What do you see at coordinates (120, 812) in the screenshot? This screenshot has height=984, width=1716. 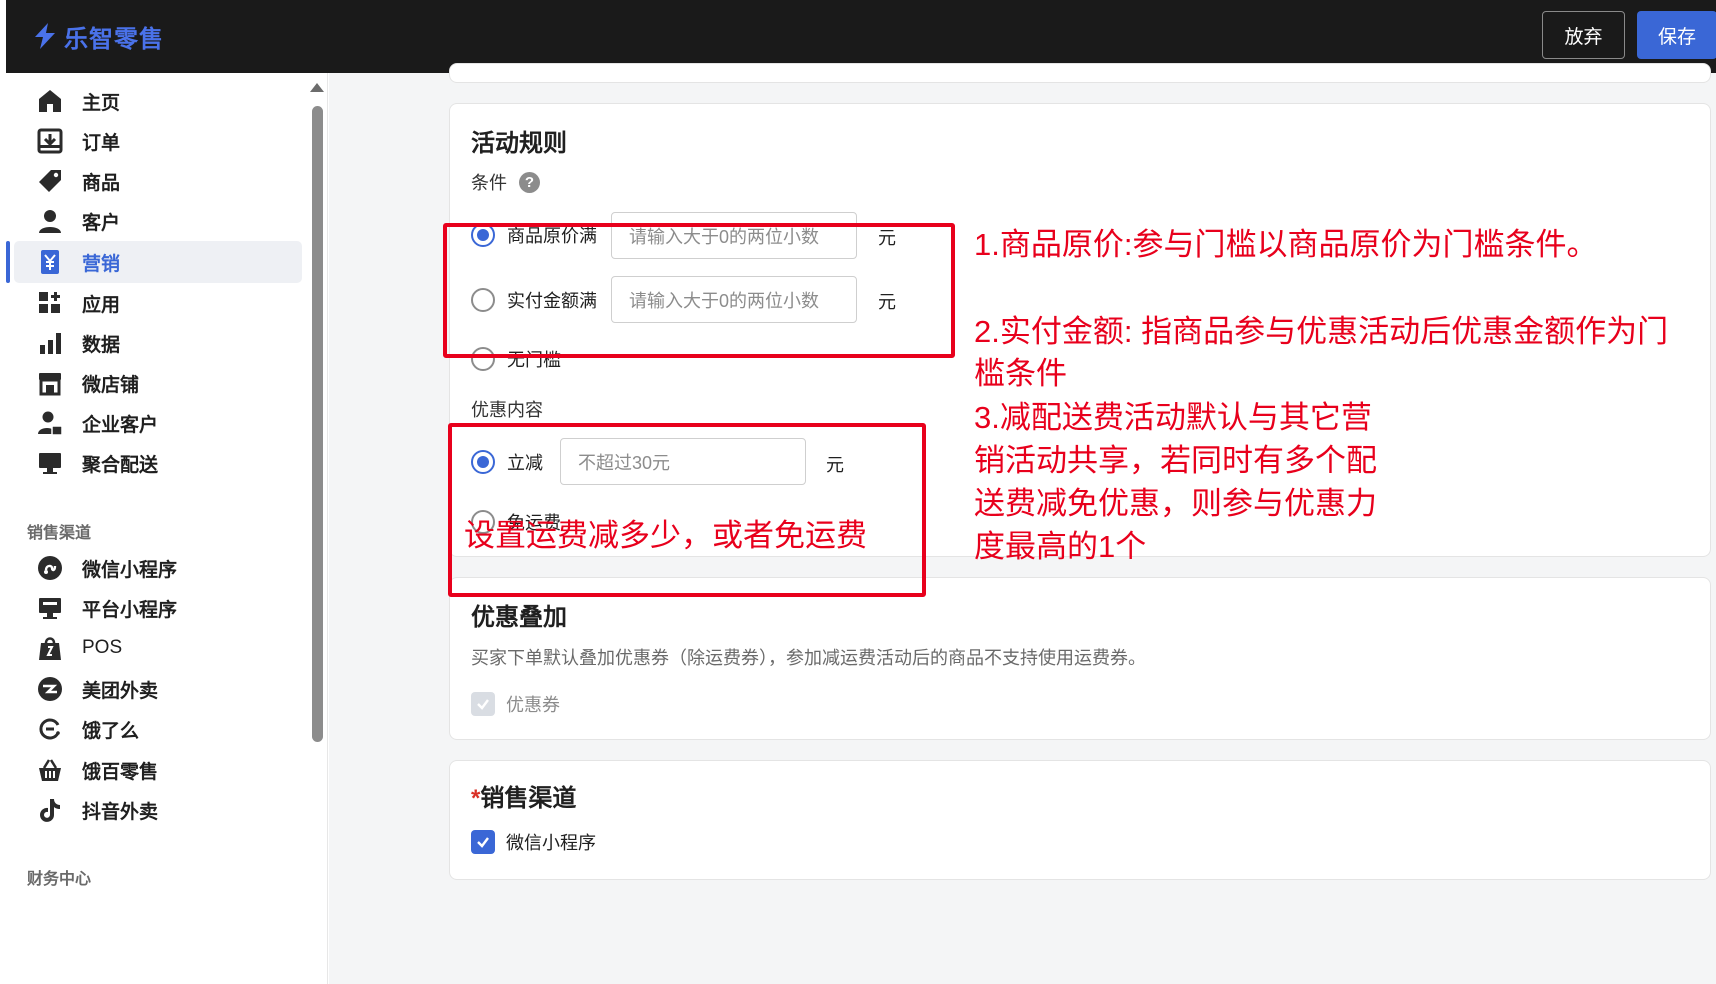 I see `sidebar-item-label: 抖音外卖` at bounding box center [120, 812].